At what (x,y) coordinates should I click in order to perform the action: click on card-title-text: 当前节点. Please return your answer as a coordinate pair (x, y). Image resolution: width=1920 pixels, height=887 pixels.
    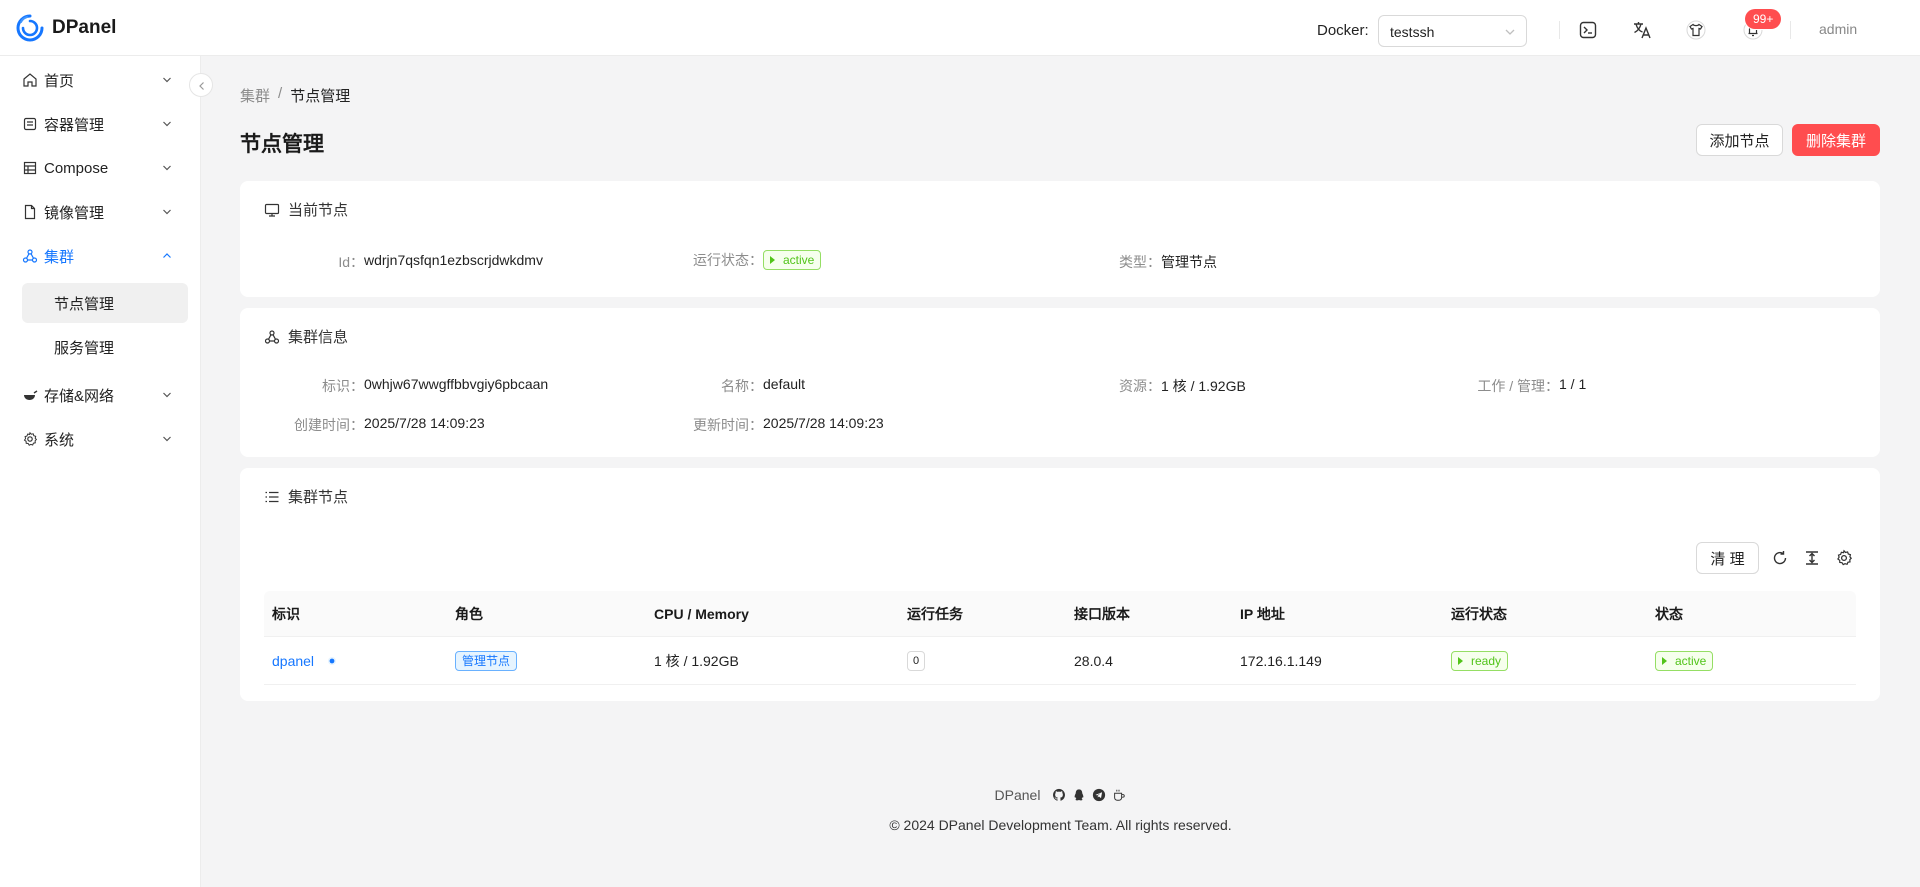
    Looking at the image, I should click on (318, 210).